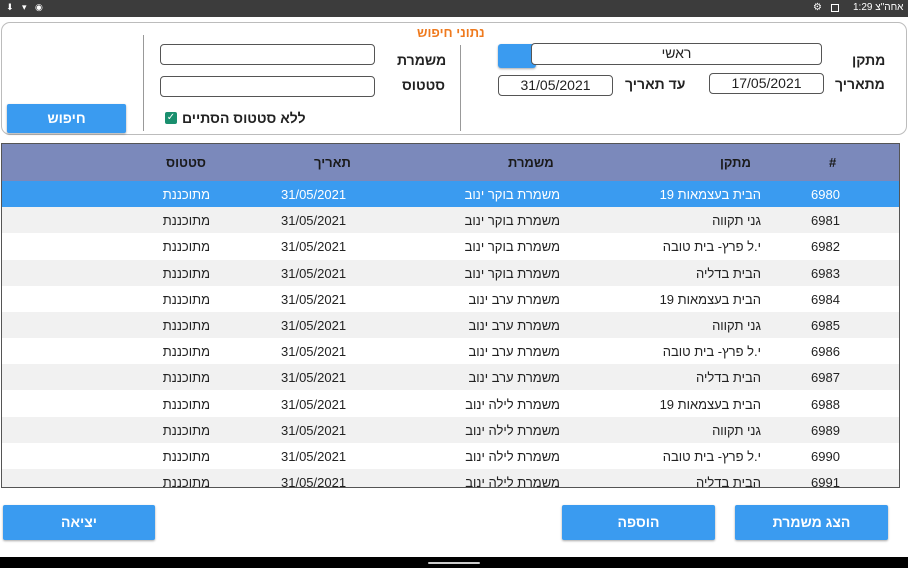  I want to click on home-gesture-pill, so click(454, 563).